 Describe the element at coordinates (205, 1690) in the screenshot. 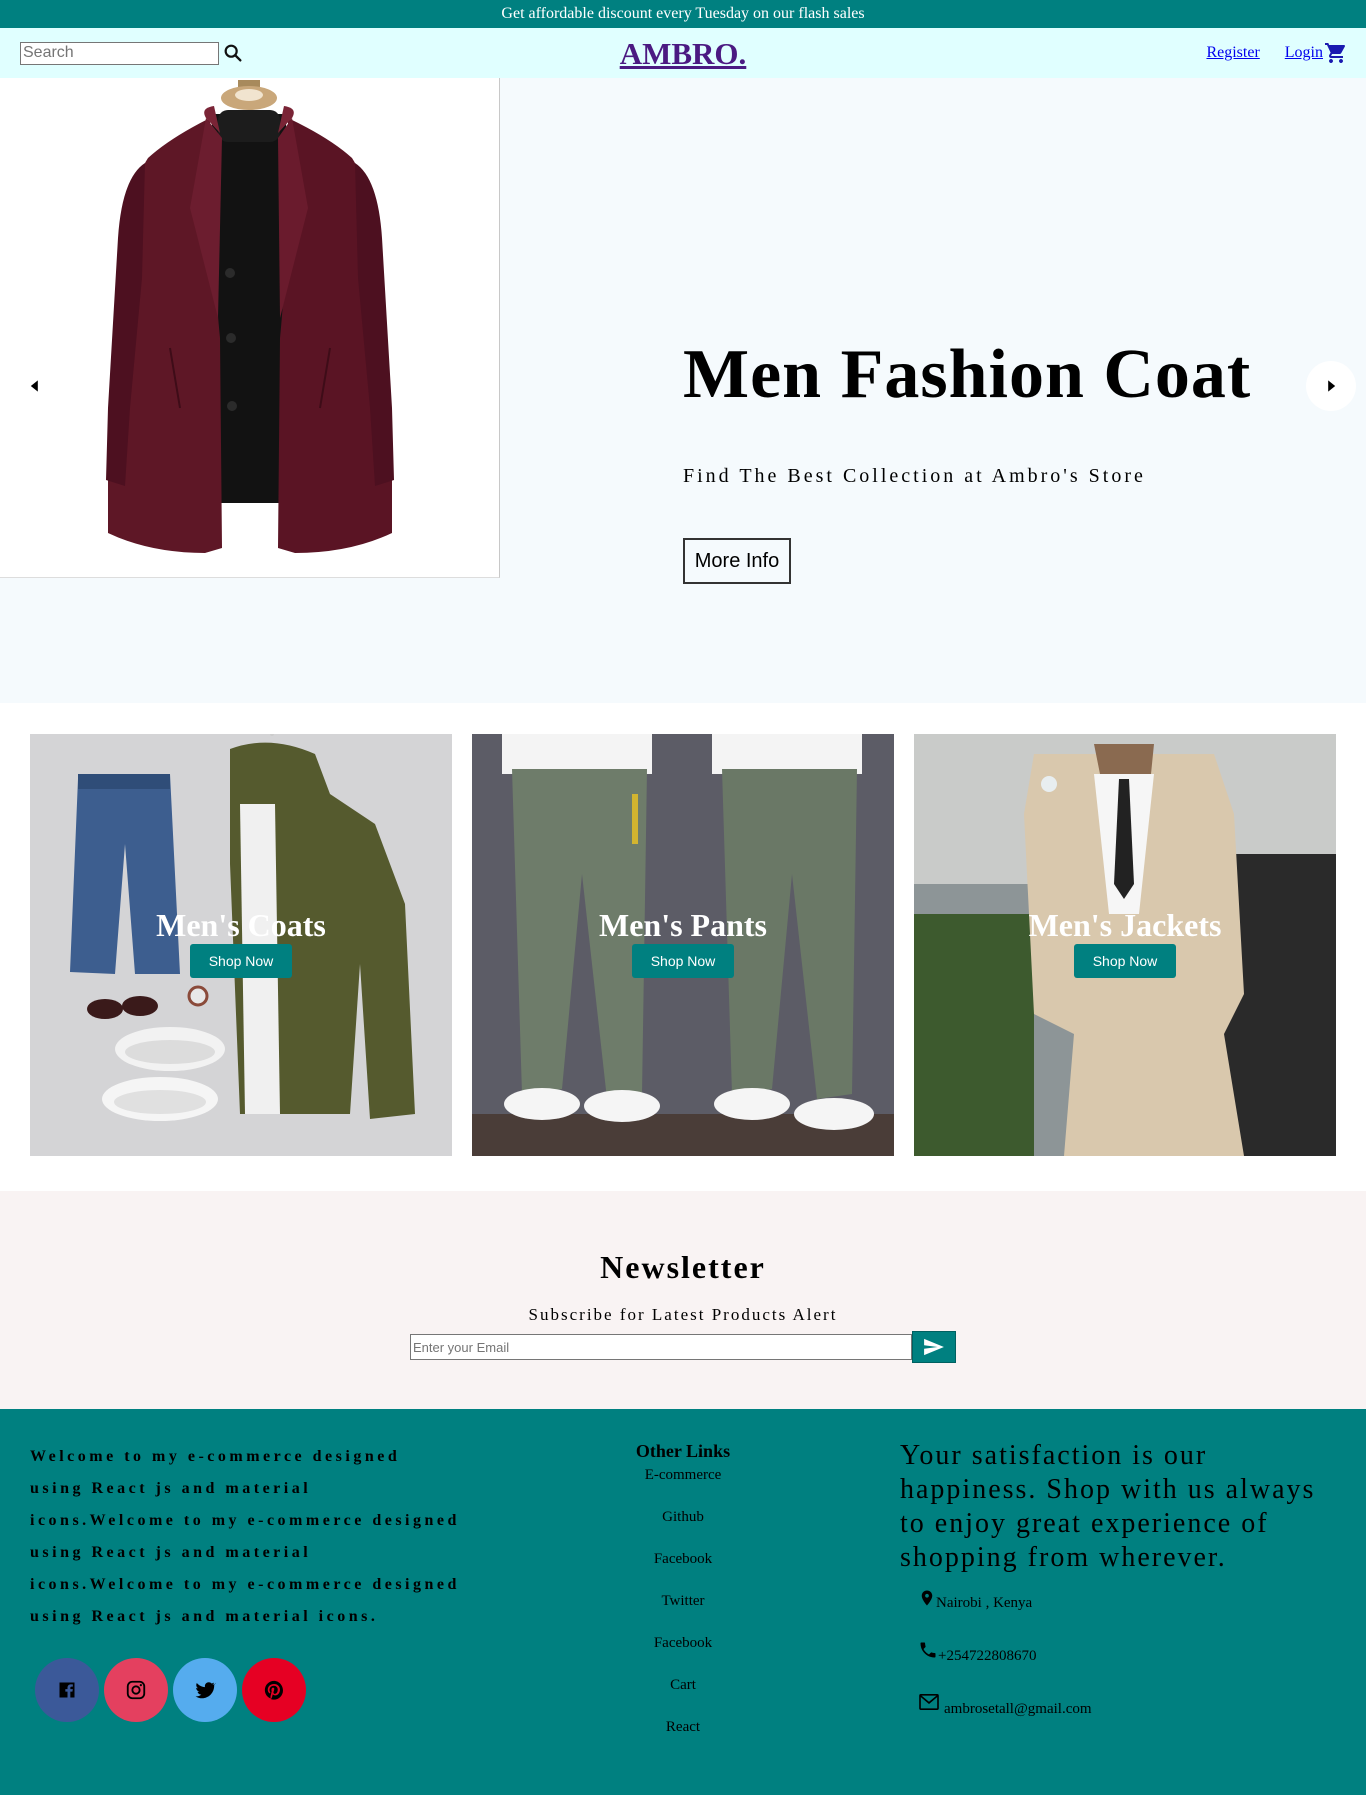

I see `twitter-icon` at that location.